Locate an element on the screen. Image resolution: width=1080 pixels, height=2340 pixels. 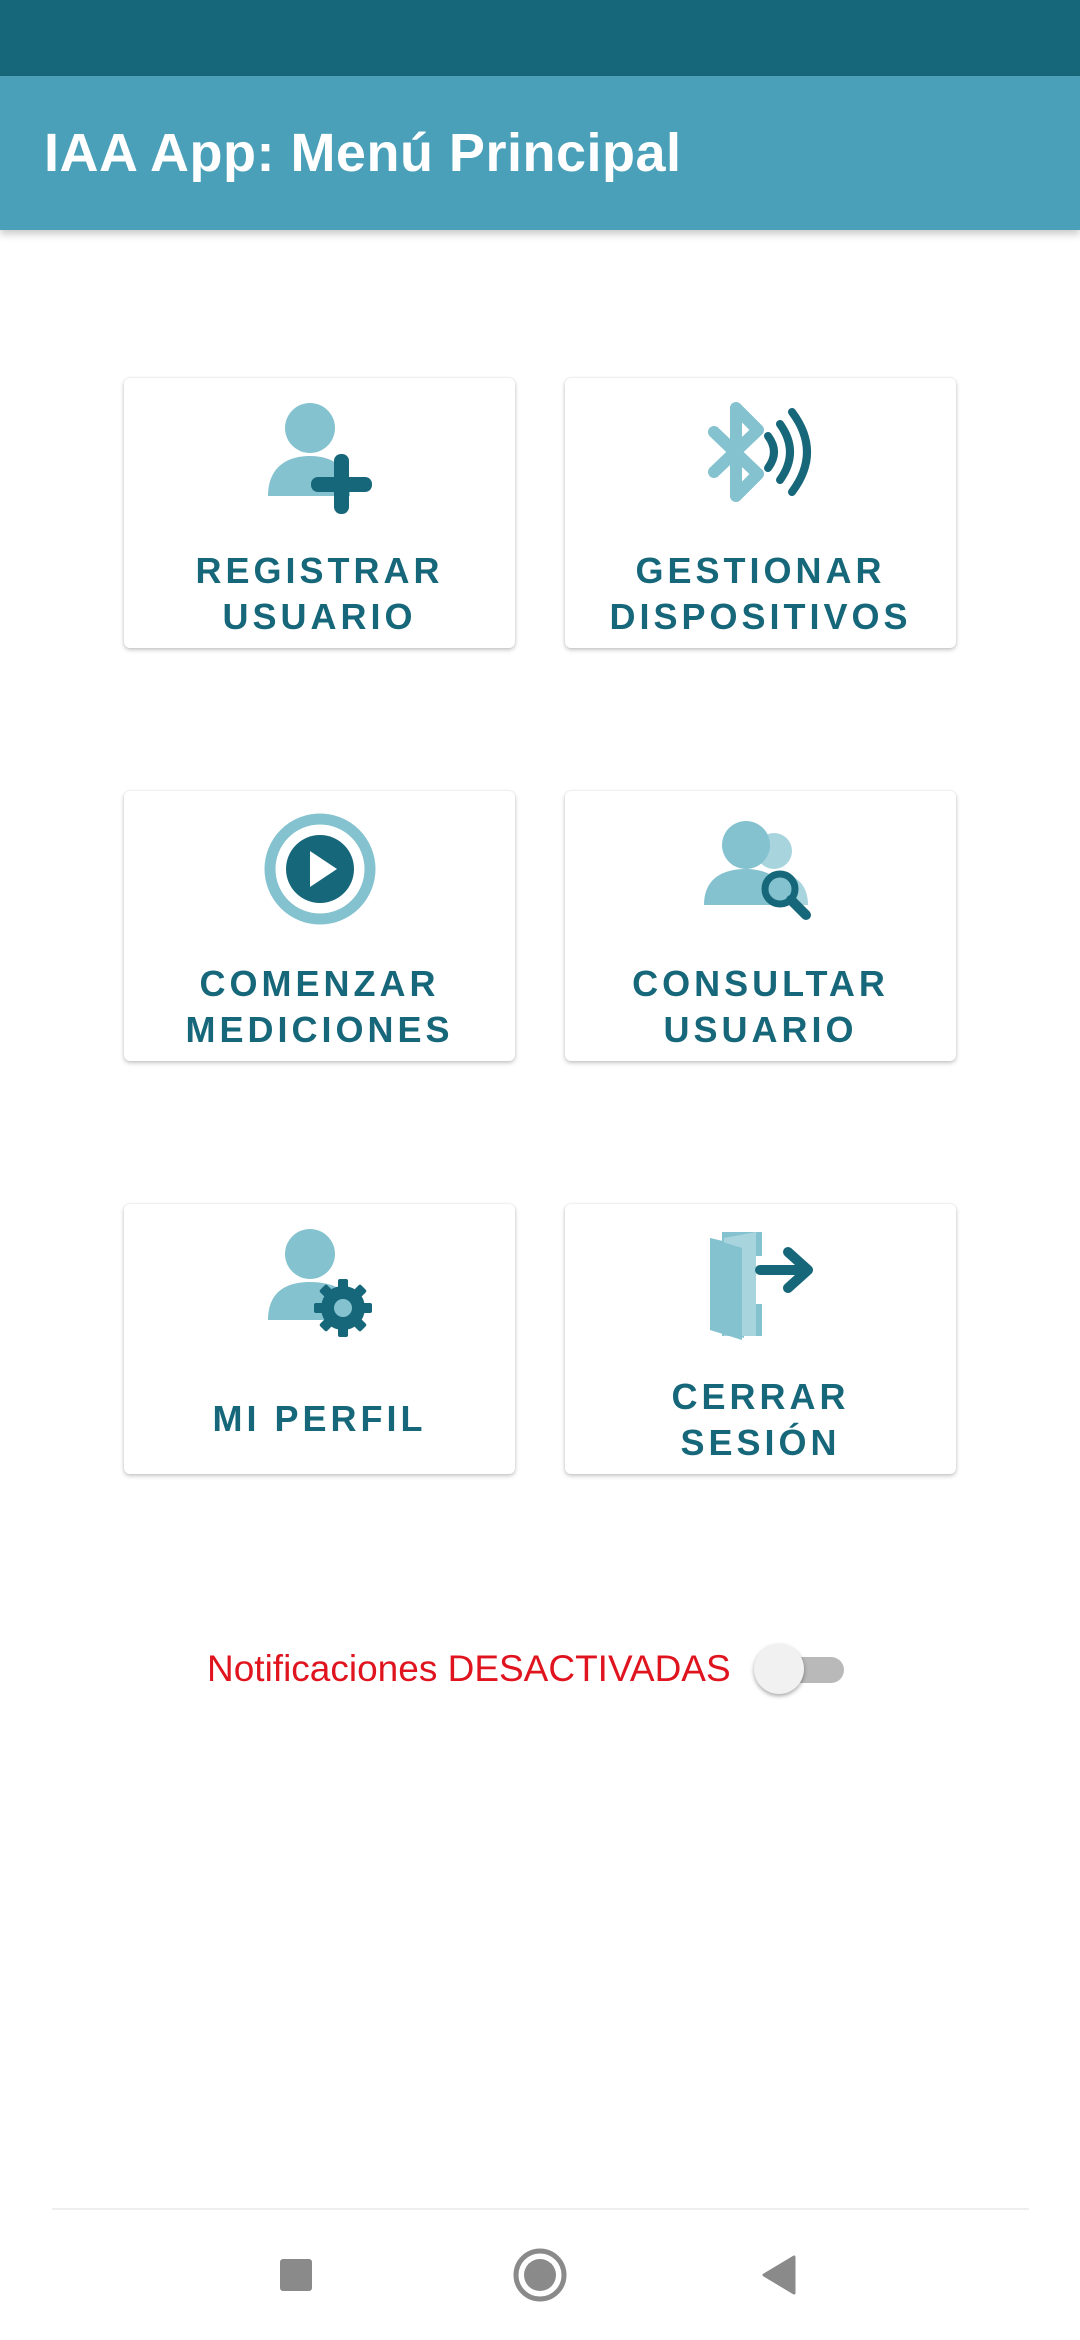
notifications-toggle is located at coordinates (798, 1669).